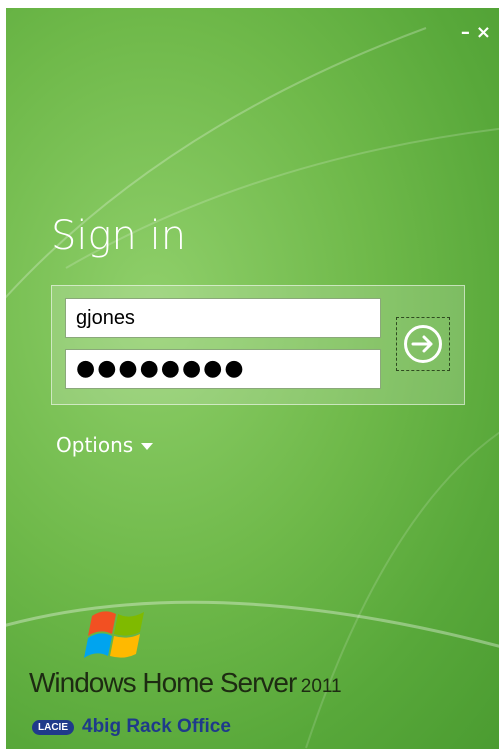  Describe the element at coordinates (223, 369) in the screenshot. I see `password-field: ●●●●●●●●` at that location.